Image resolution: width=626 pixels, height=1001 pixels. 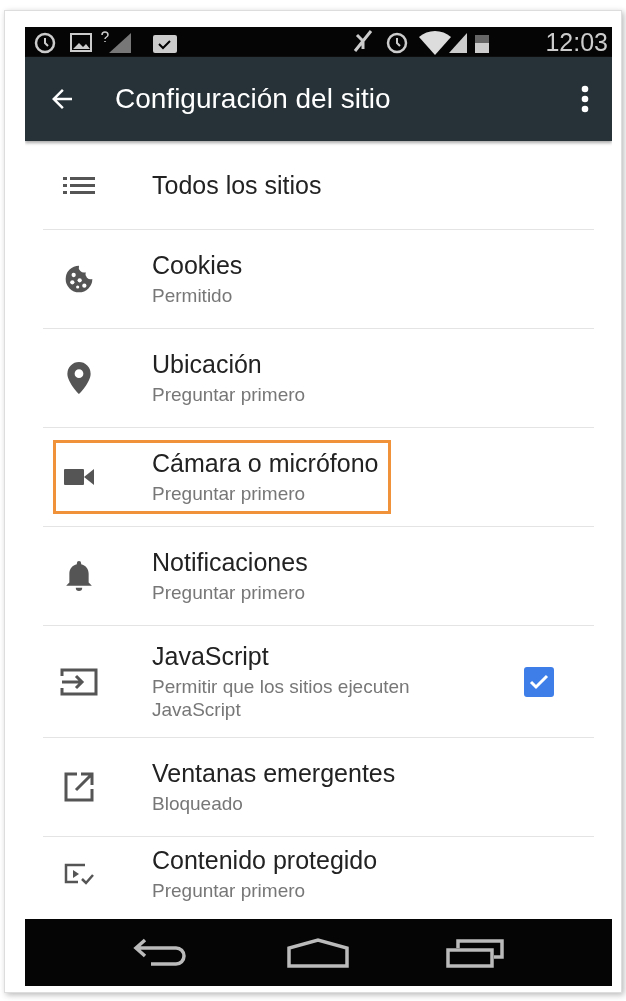 What do you see at coordinates (79, 874) in the screenshot?
I see `play-check-icon` at bounding box center [79, 874].